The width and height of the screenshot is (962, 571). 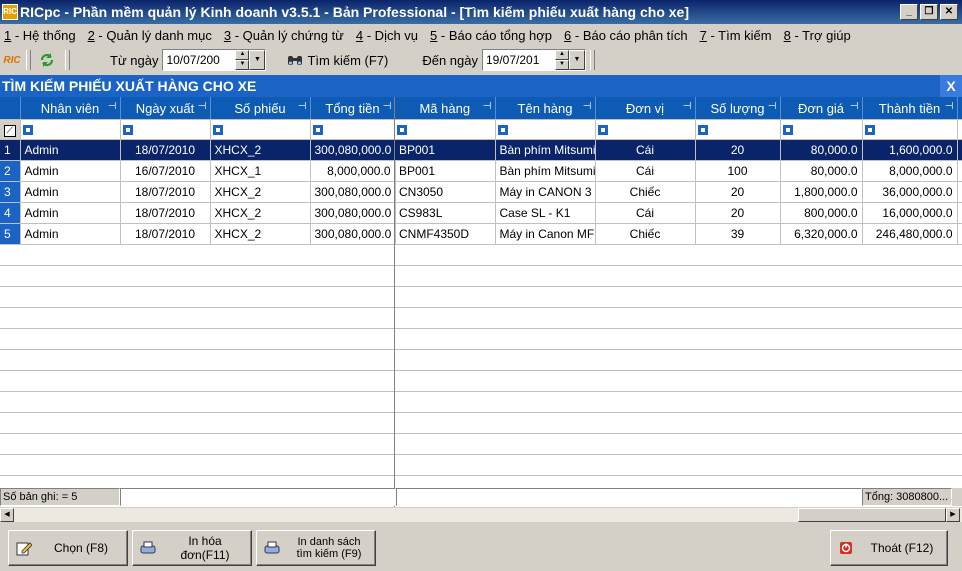 I want to click on cell-don-gia: 80,000.0, so click(x=821, y=150).